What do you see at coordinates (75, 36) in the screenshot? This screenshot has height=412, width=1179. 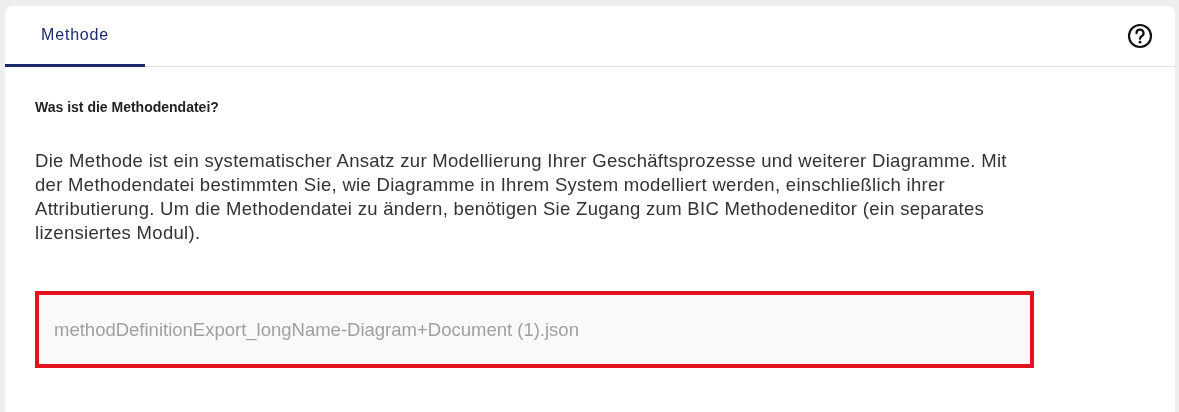 I see `tab: Methode` at bounding box center [75, 36].